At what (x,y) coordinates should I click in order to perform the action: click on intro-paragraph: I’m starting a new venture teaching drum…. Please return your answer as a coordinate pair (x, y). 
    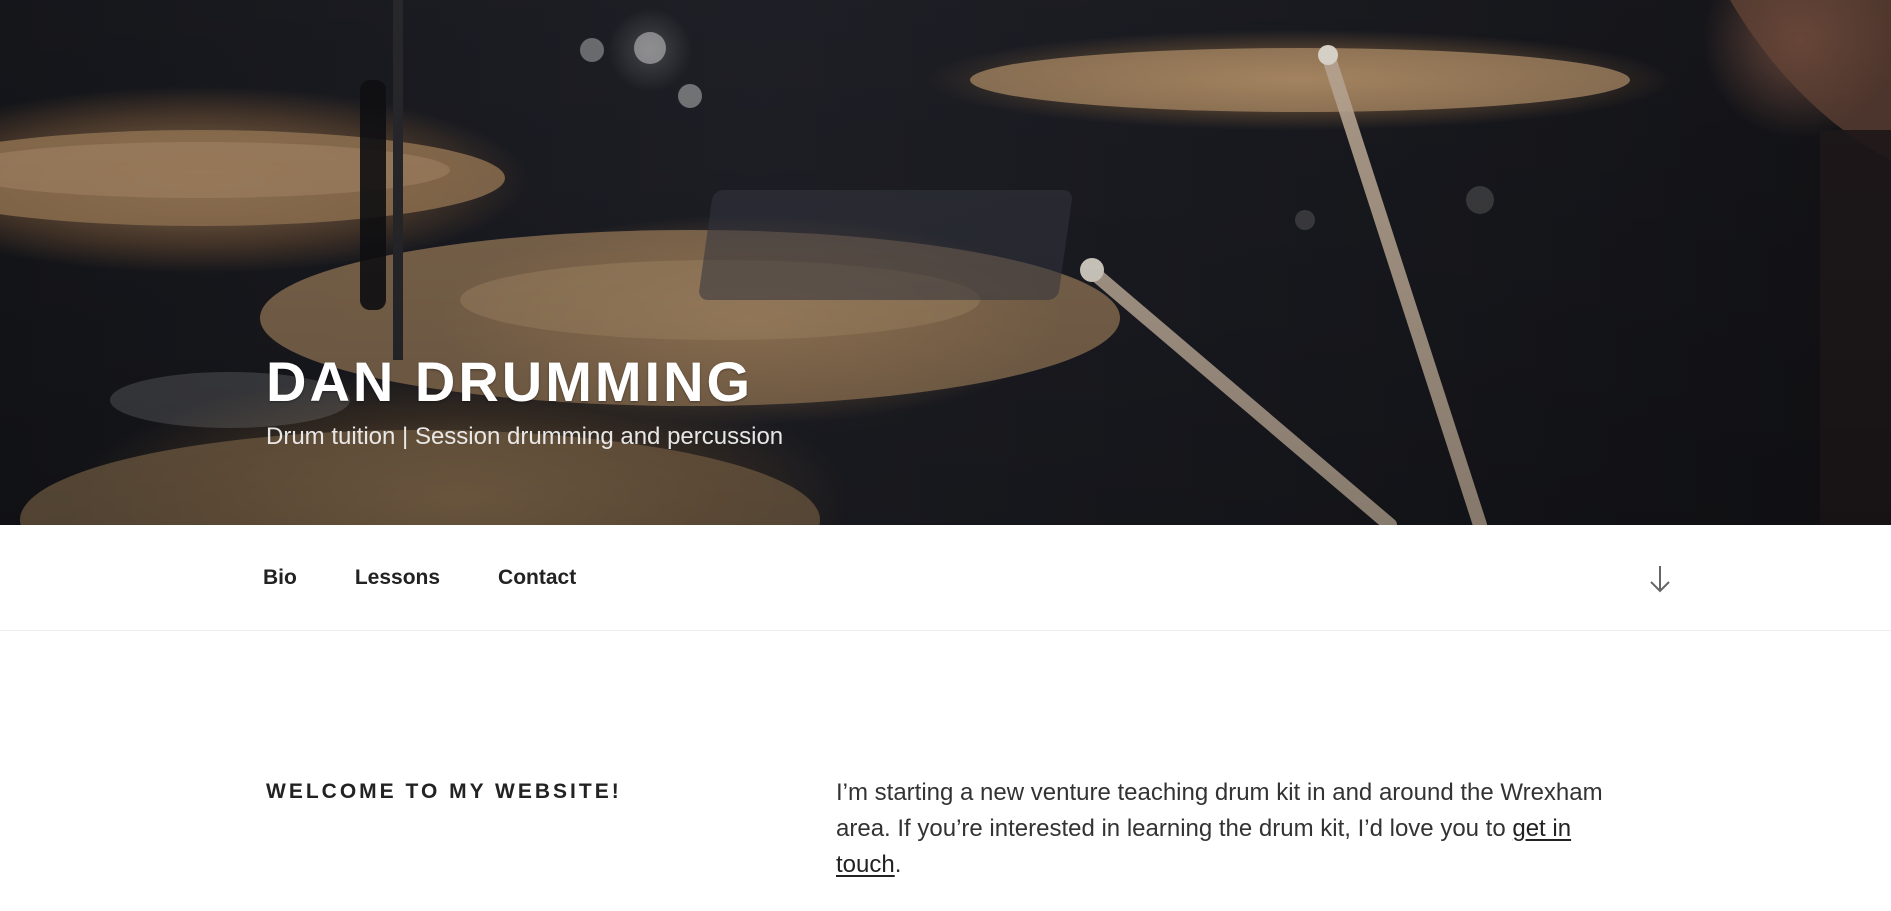
    Looking at the image, I should click on (1231, 829).